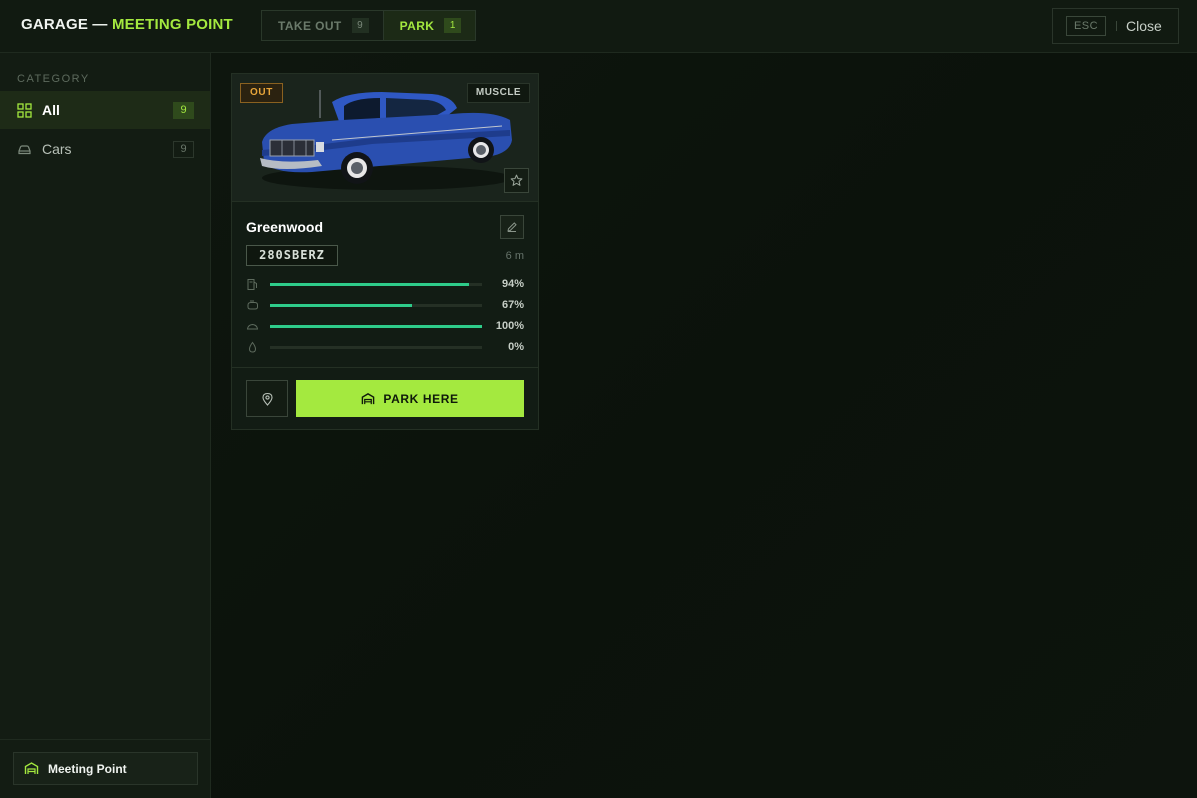  What do you see at coordinates (252, 305) in the screenshot?
I see `engine-icon` at bounding box center [252, 305].